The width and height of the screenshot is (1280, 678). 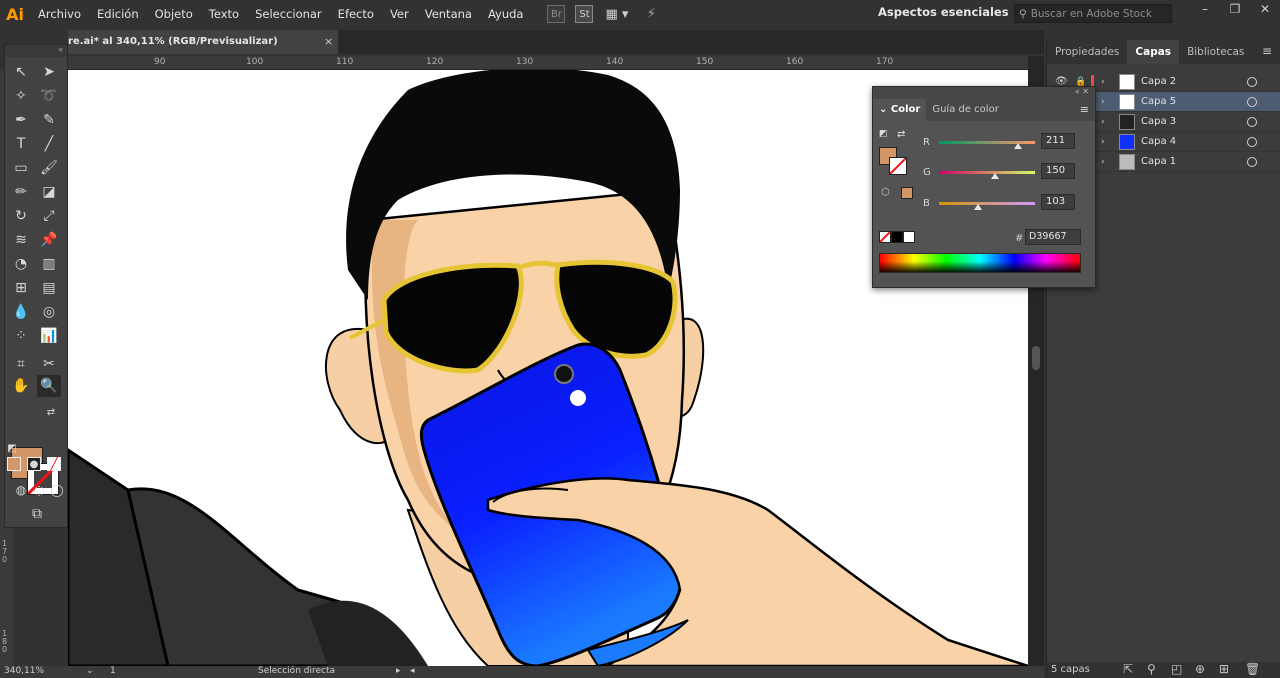 What do you see at coordinates (1087, 52) in the screenshot?
I see `tab-propiedades: Propiedades` at bounding box center [1087, 52].